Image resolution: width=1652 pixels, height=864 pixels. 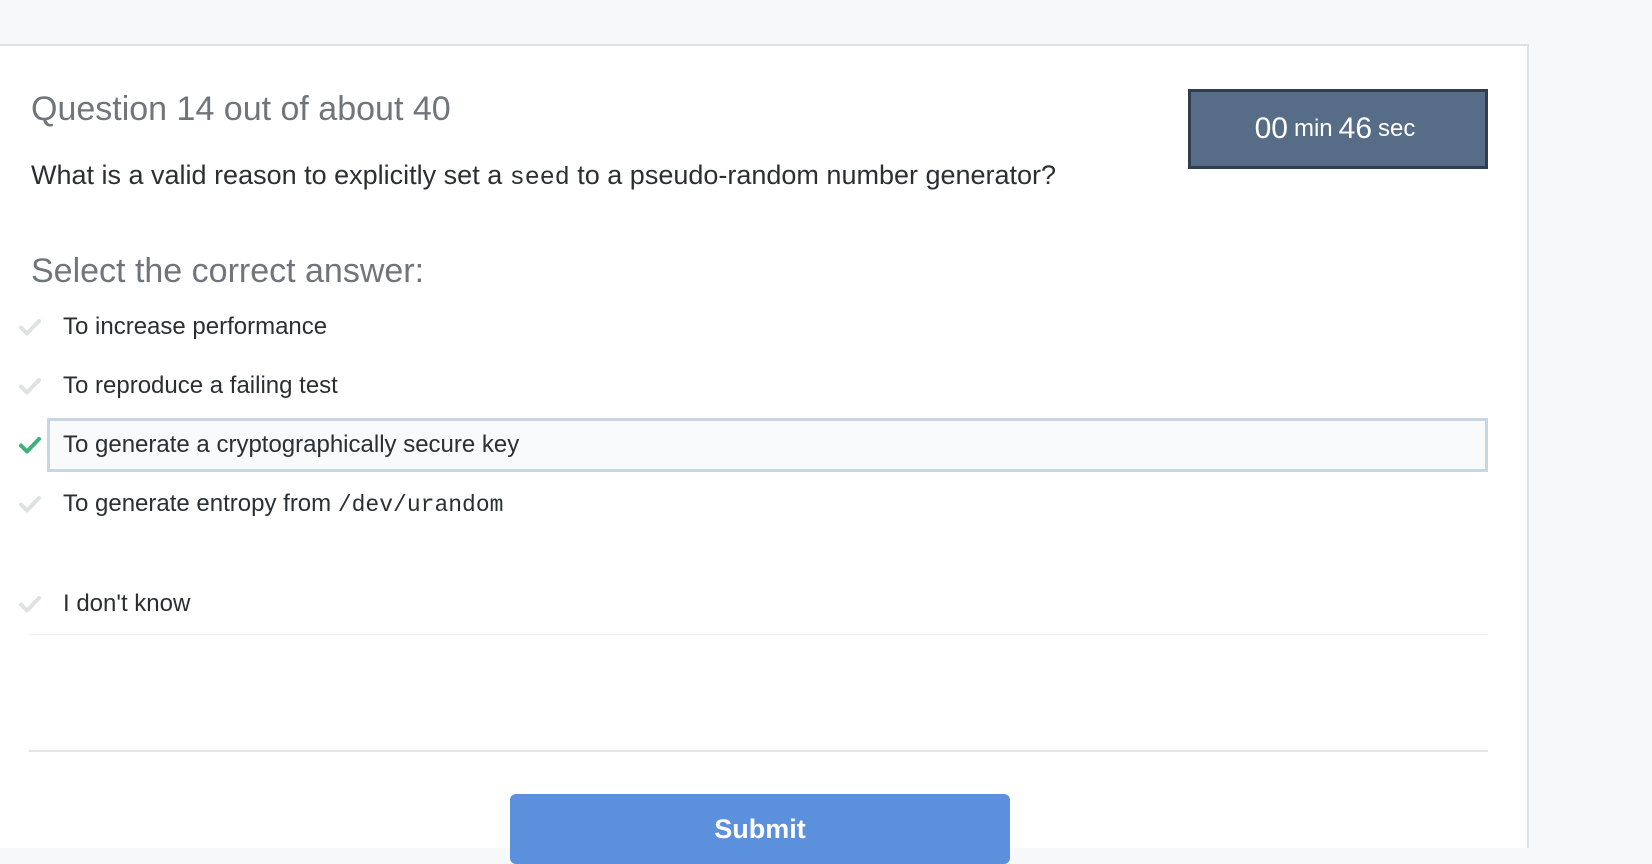 I want to click on question-text-after: to a pseudo-random number generator?, so click(x=817, y=175).